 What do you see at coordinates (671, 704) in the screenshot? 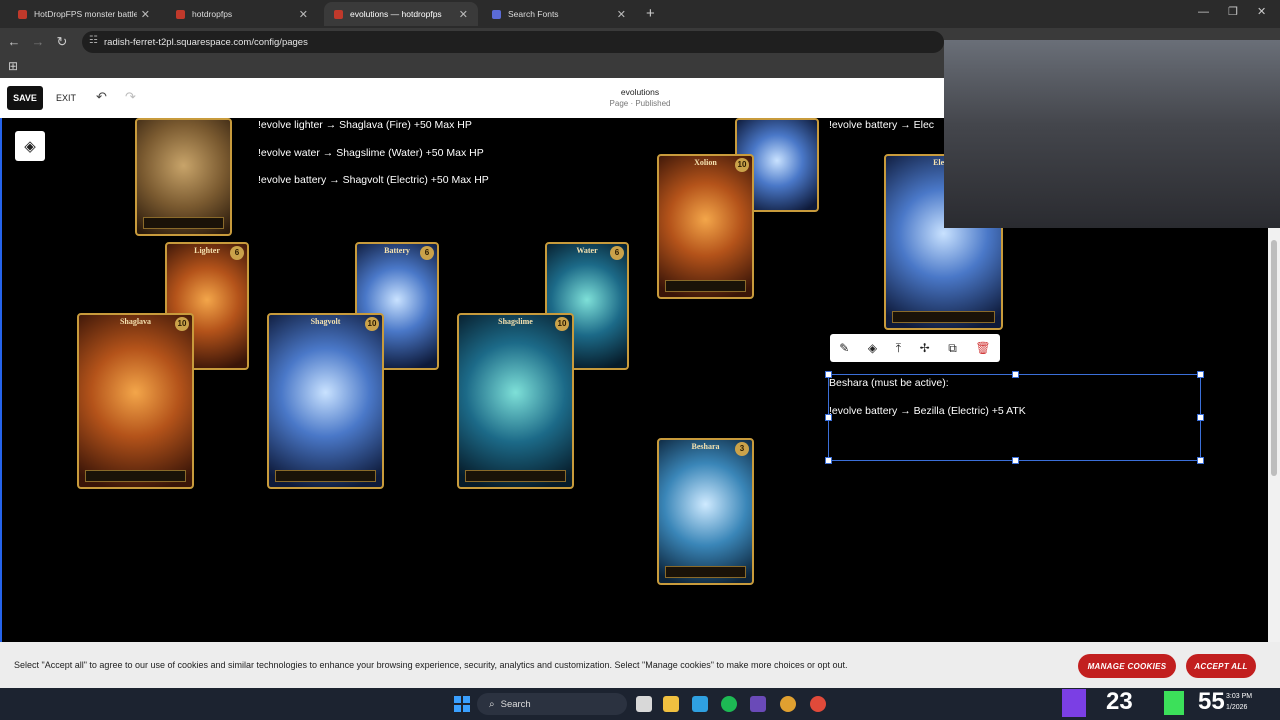
I see `file-explorer-icon` at bounding box center [671, 704].